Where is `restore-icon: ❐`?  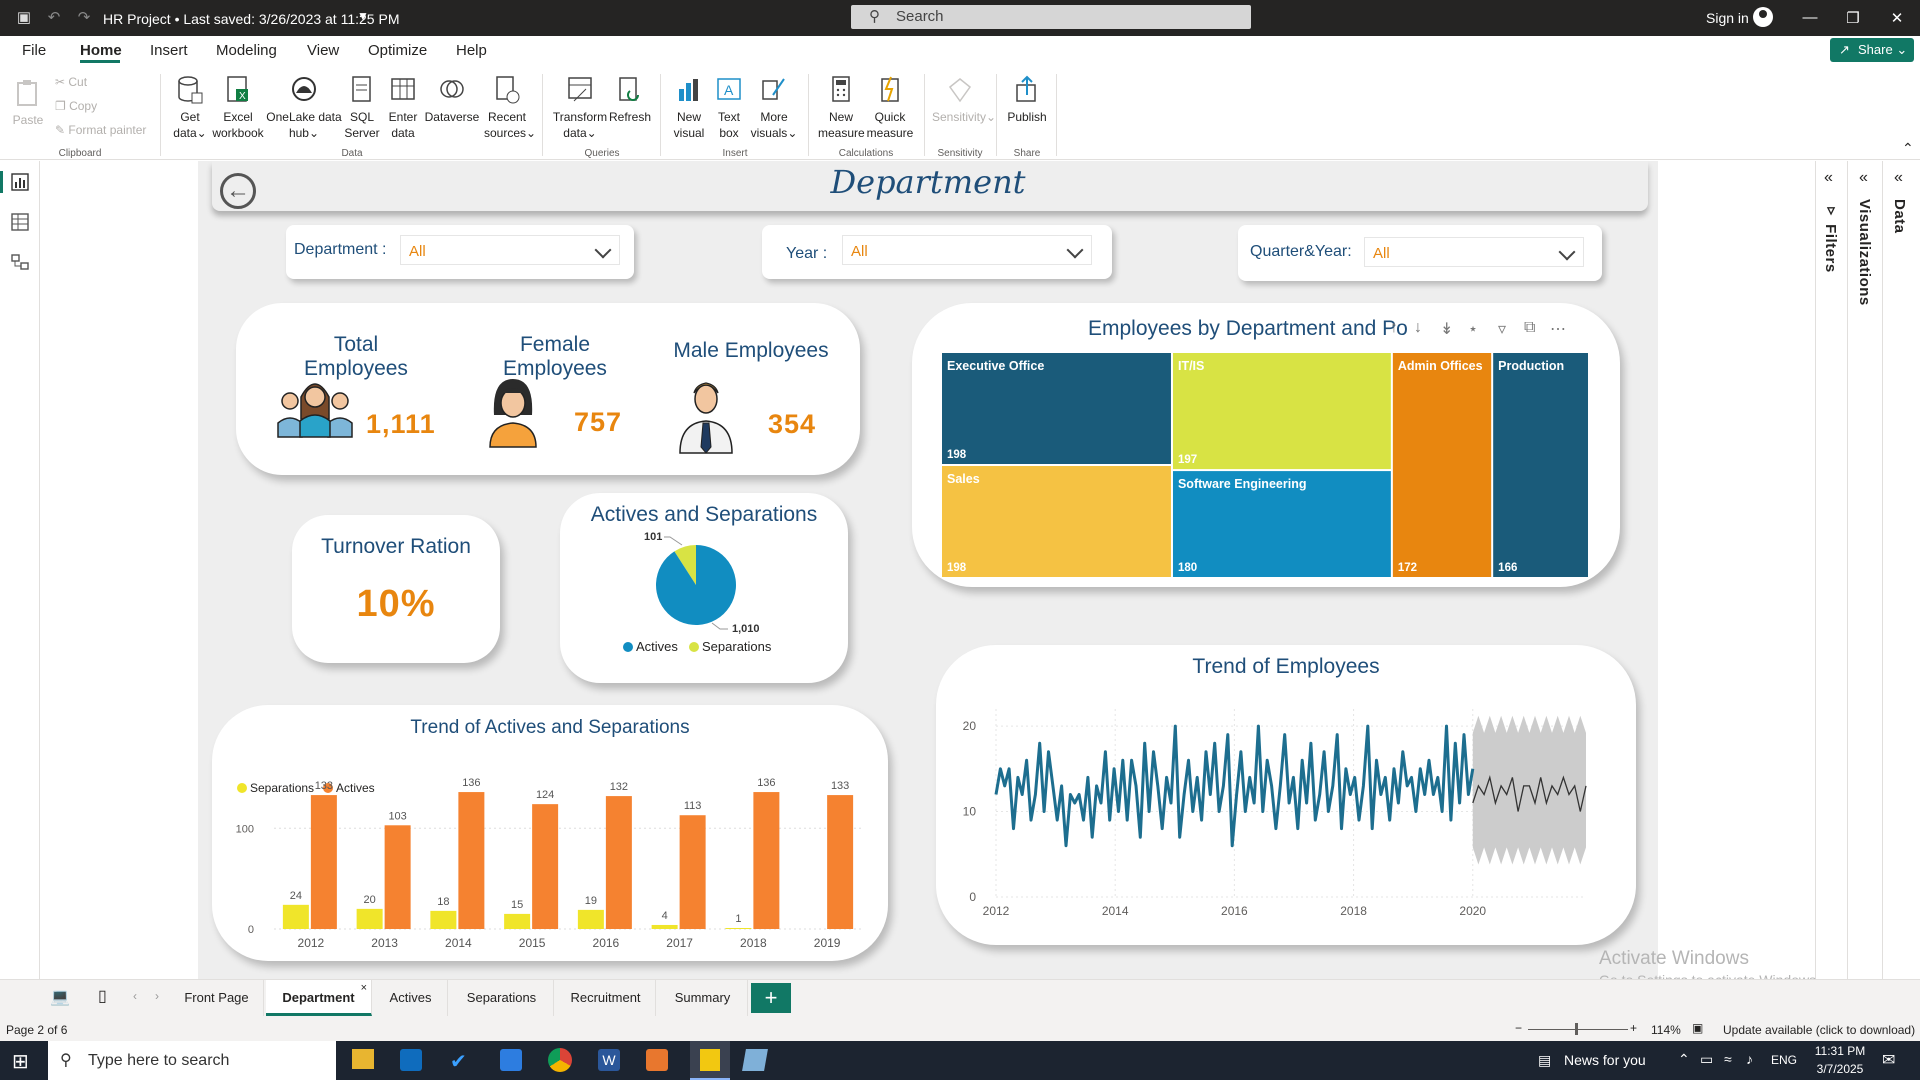 restore-icon: ❐ is located at coordinates (1853, 18).